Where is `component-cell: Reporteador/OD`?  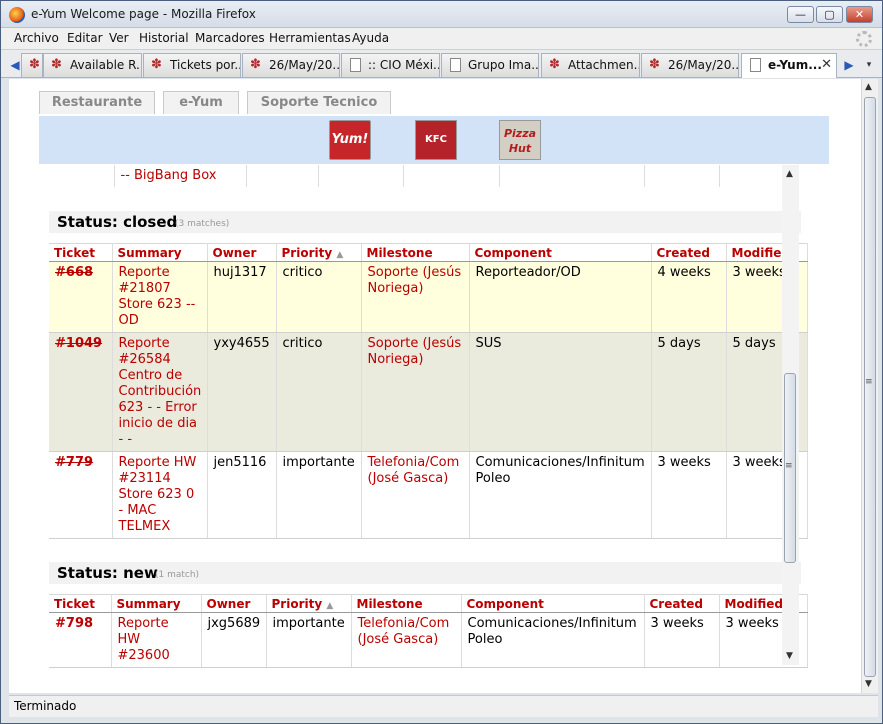 component-cell: Reporteador/OD is located at coordinates (560, 297).